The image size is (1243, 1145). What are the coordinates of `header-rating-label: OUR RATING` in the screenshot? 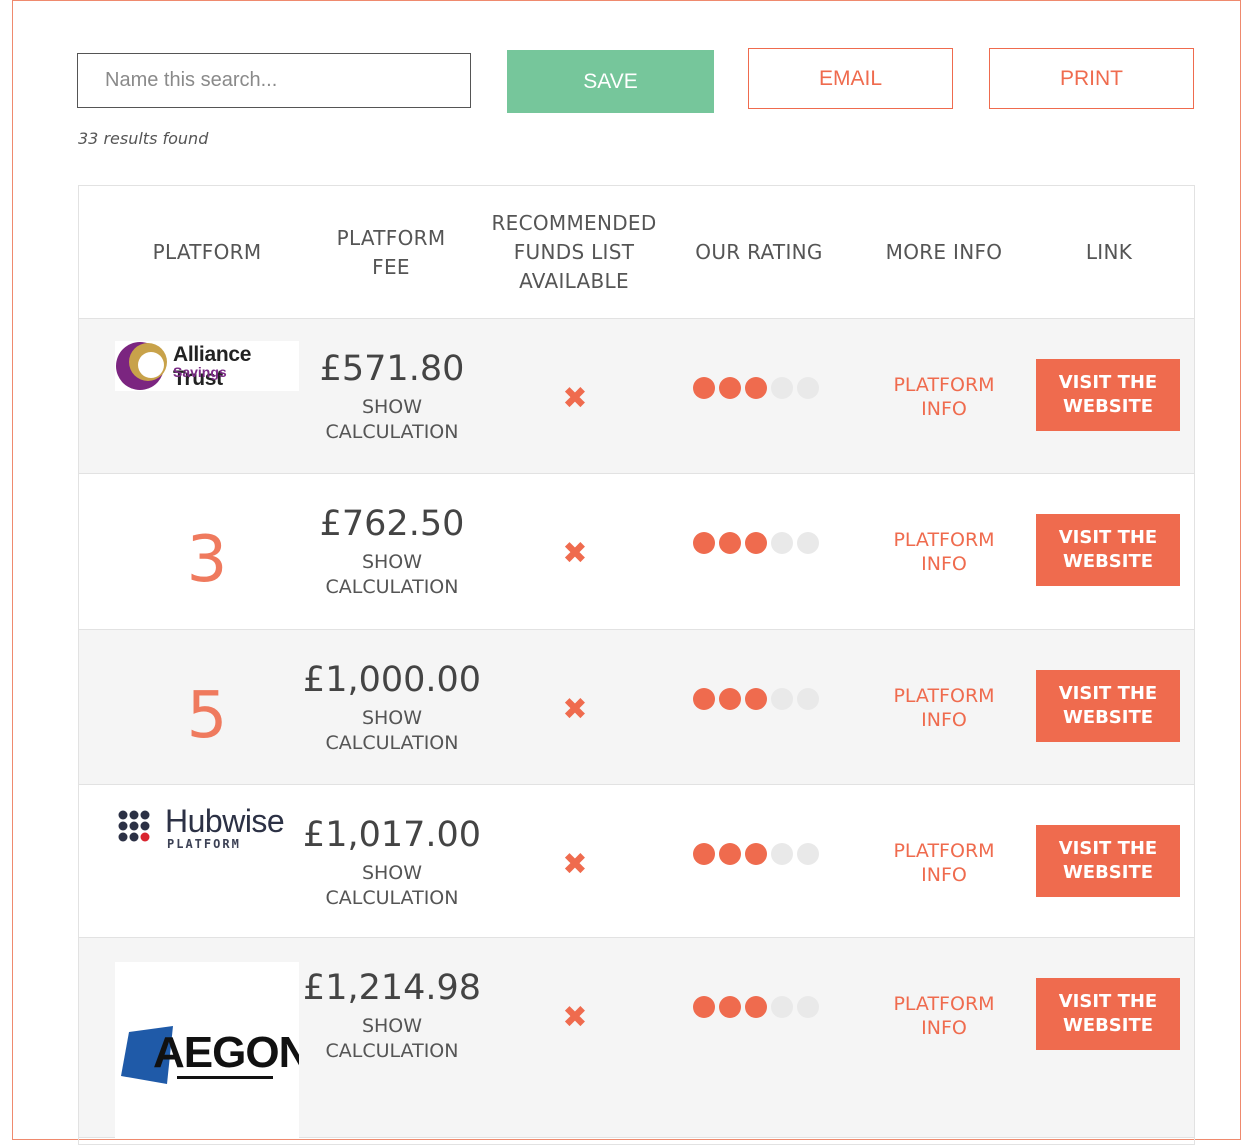 It's located at (759, 252).